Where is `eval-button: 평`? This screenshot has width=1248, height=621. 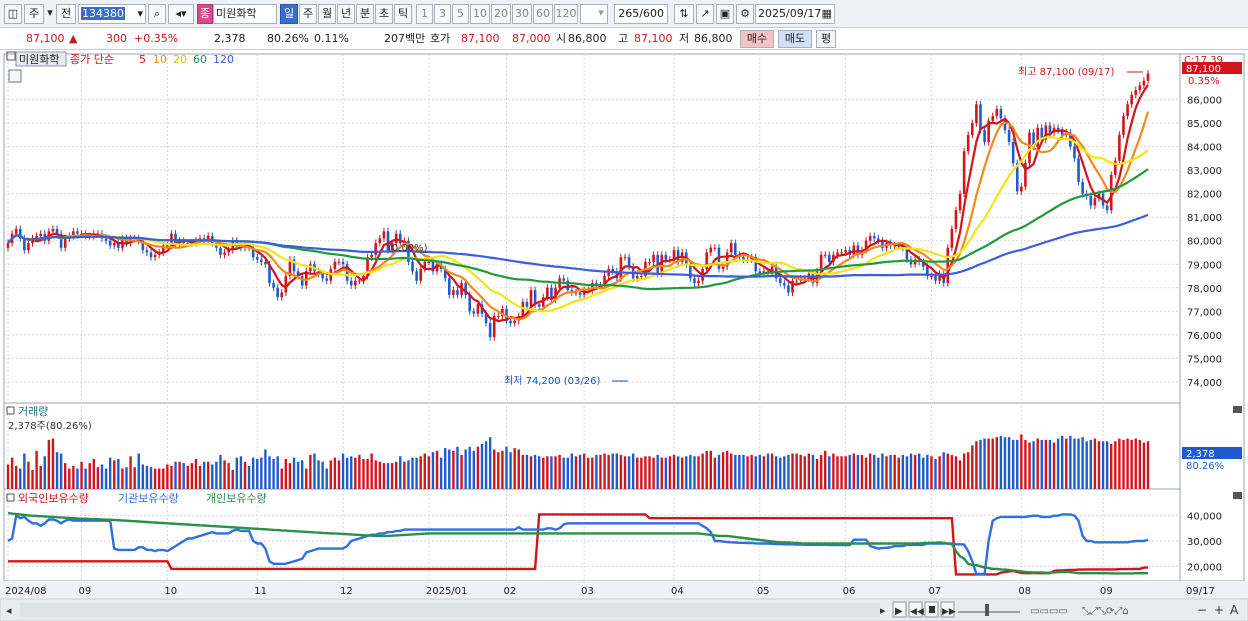
eval-button: 평 is located at coordinates (826, 39).